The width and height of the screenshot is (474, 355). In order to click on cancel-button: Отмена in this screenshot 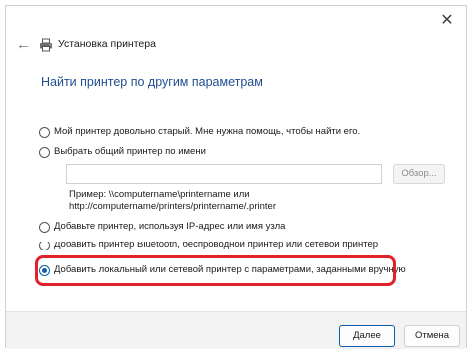, I will do `click(432, 336)`.